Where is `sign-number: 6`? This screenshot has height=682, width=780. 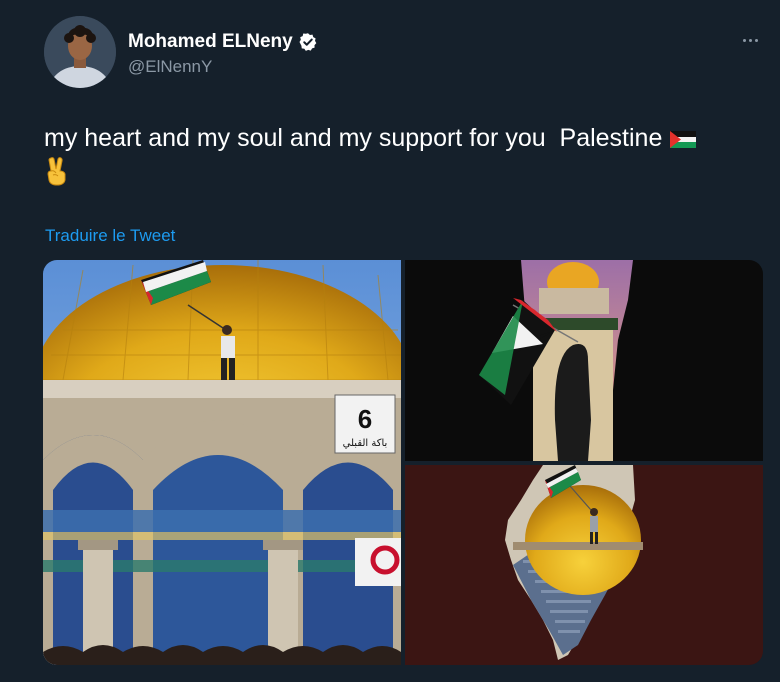 sign-number: 6 is located at coordinates (365, 419).